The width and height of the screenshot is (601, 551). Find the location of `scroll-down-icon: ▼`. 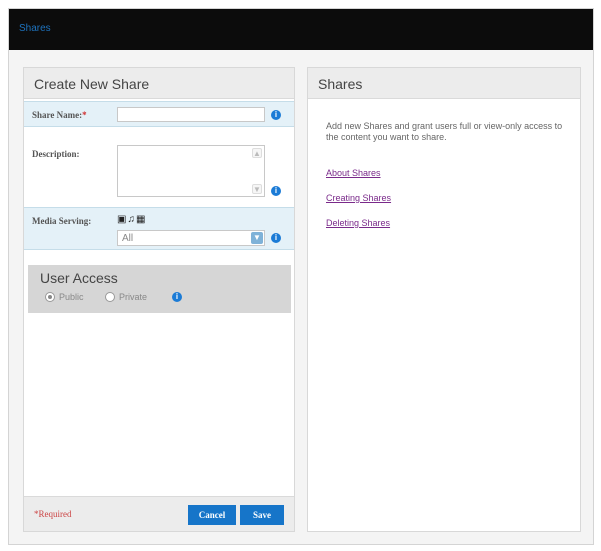

scroll-down-icon: ▼ is located at coordinates (257, 189).